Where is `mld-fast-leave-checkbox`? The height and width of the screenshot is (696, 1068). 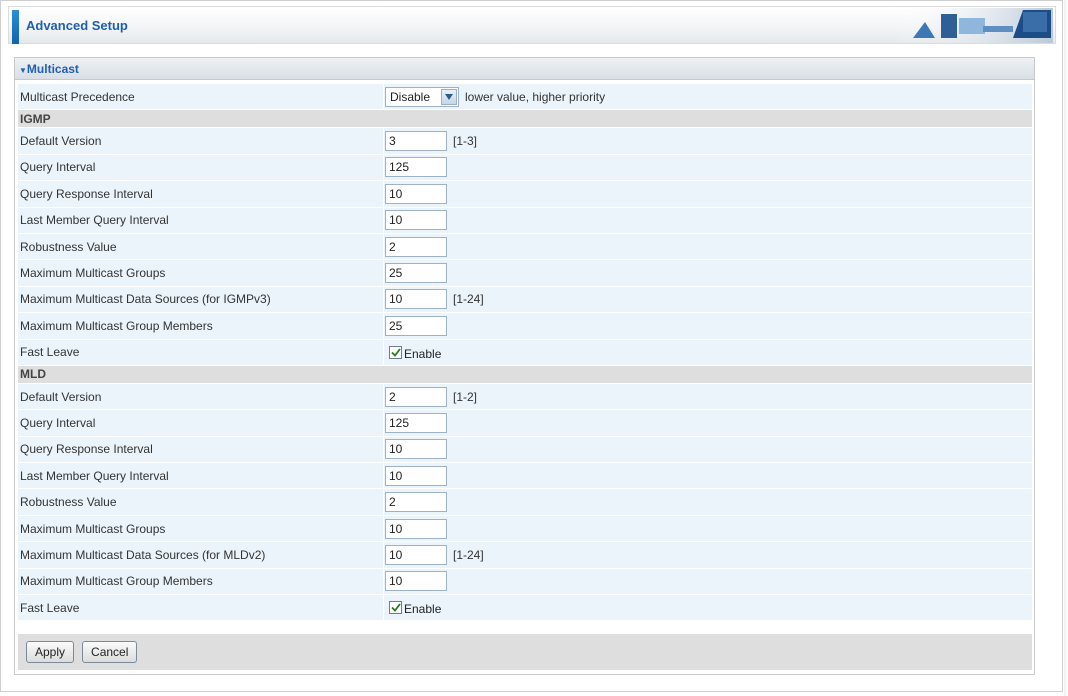 mld-fast-leave-checkbox is located at coordinates (395, 608).